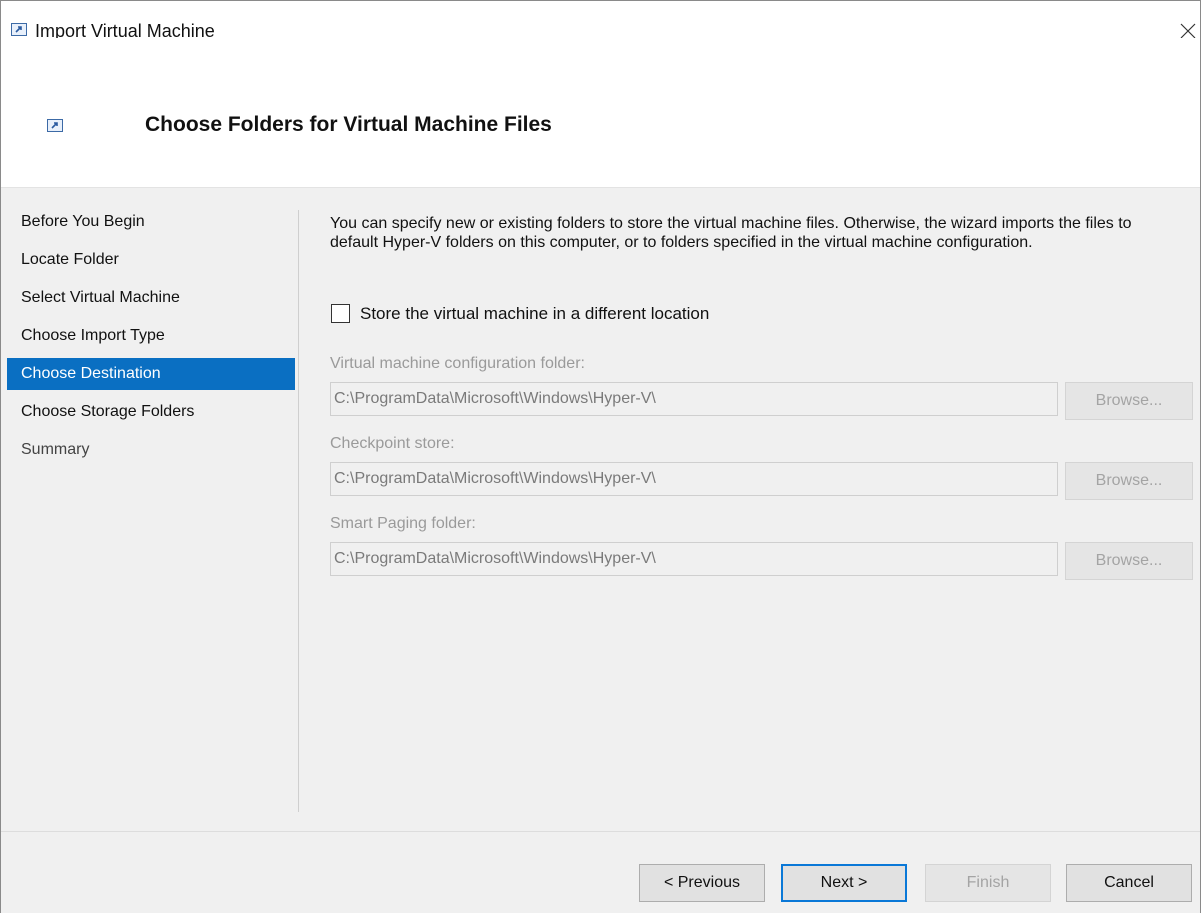  What do you see at coordinates (151, 374) in the screenshot?
I see `step-choose-destination: Choose Destination` at bounding box center [151, 374].